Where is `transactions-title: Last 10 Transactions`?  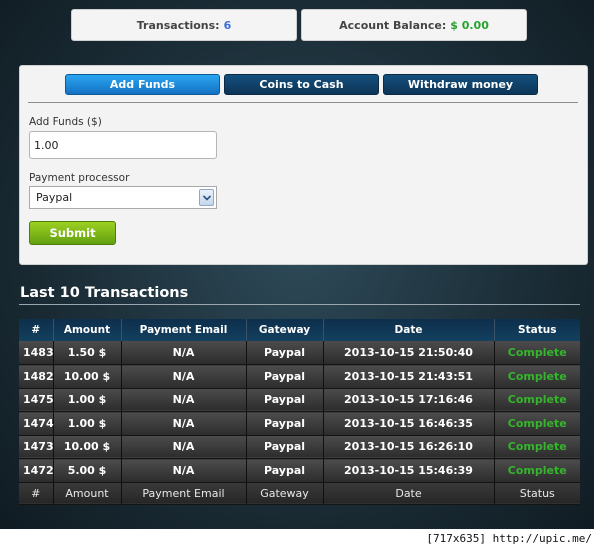
transactions-title: Last 10 Transactions is located at coordinates (104, 293).